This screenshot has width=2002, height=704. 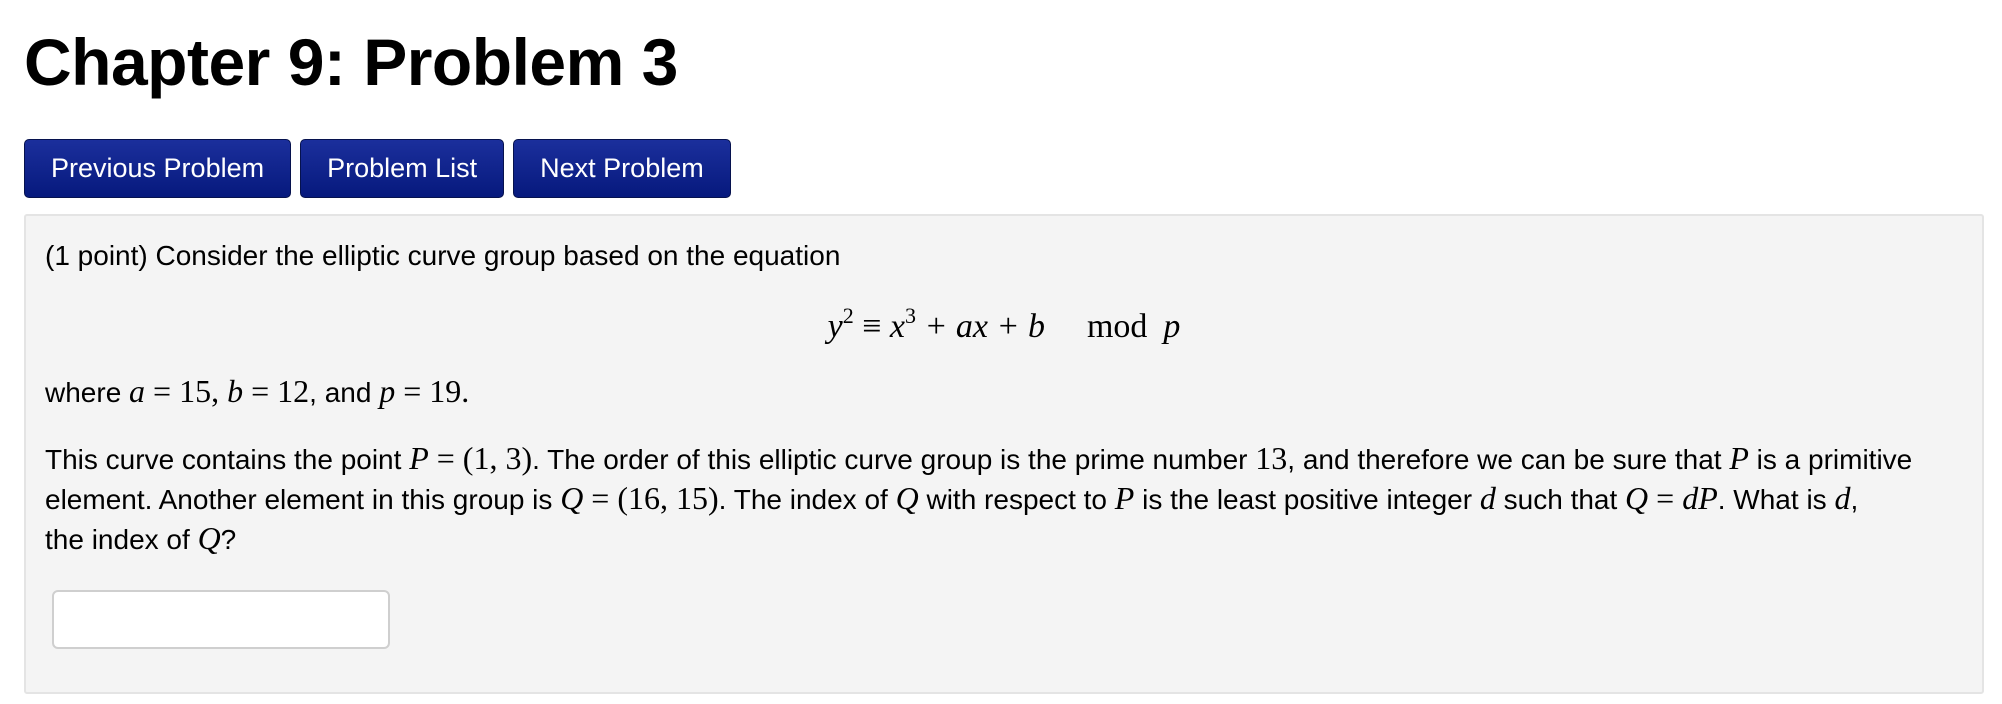 What do you see at coordinates (622, 168) in the screenshot?
I see `next-problem-button: Next Problem` at bounding box center [622, 168].